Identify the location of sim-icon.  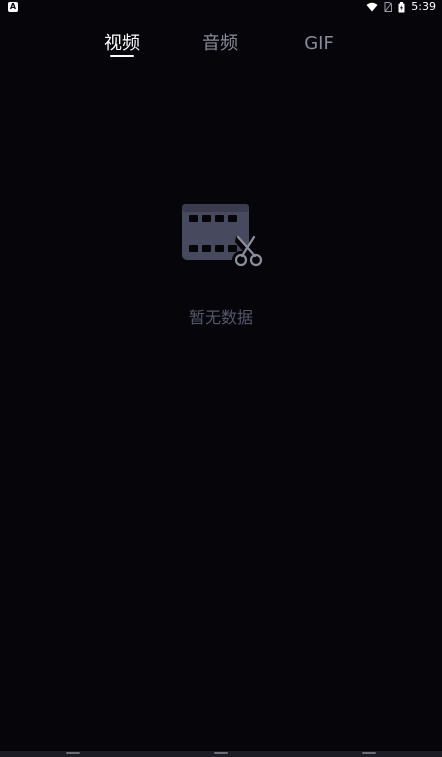
(388, 7).